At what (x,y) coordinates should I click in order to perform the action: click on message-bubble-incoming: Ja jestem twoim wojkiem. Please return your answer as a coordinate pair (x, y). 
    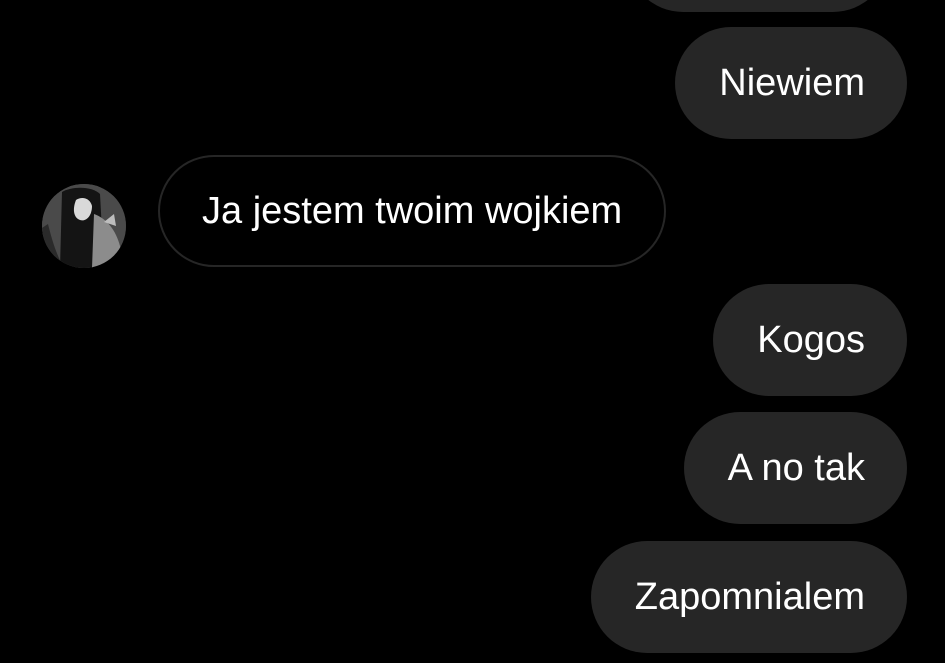
    Looking at the image, I should click on (412, 211).